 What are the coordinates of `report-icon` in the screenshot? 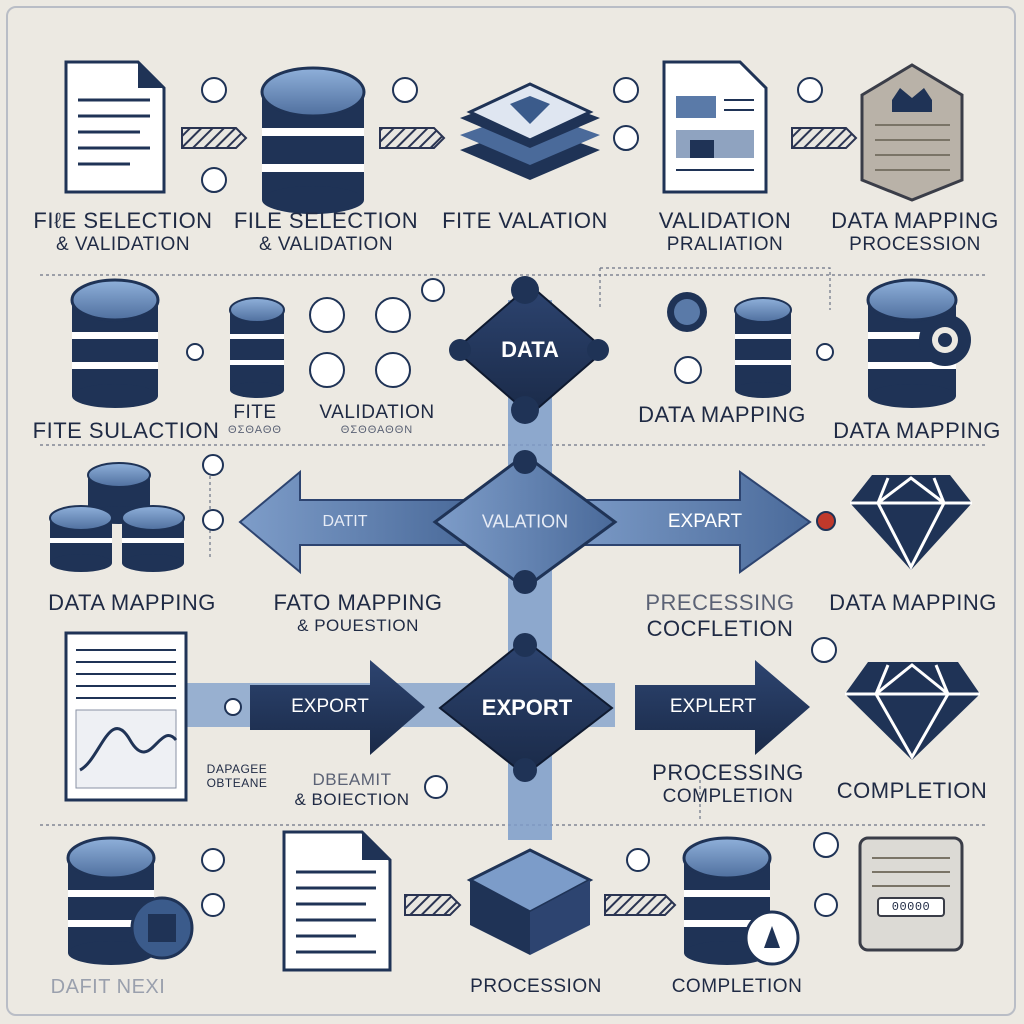 It's located at (715, 127).